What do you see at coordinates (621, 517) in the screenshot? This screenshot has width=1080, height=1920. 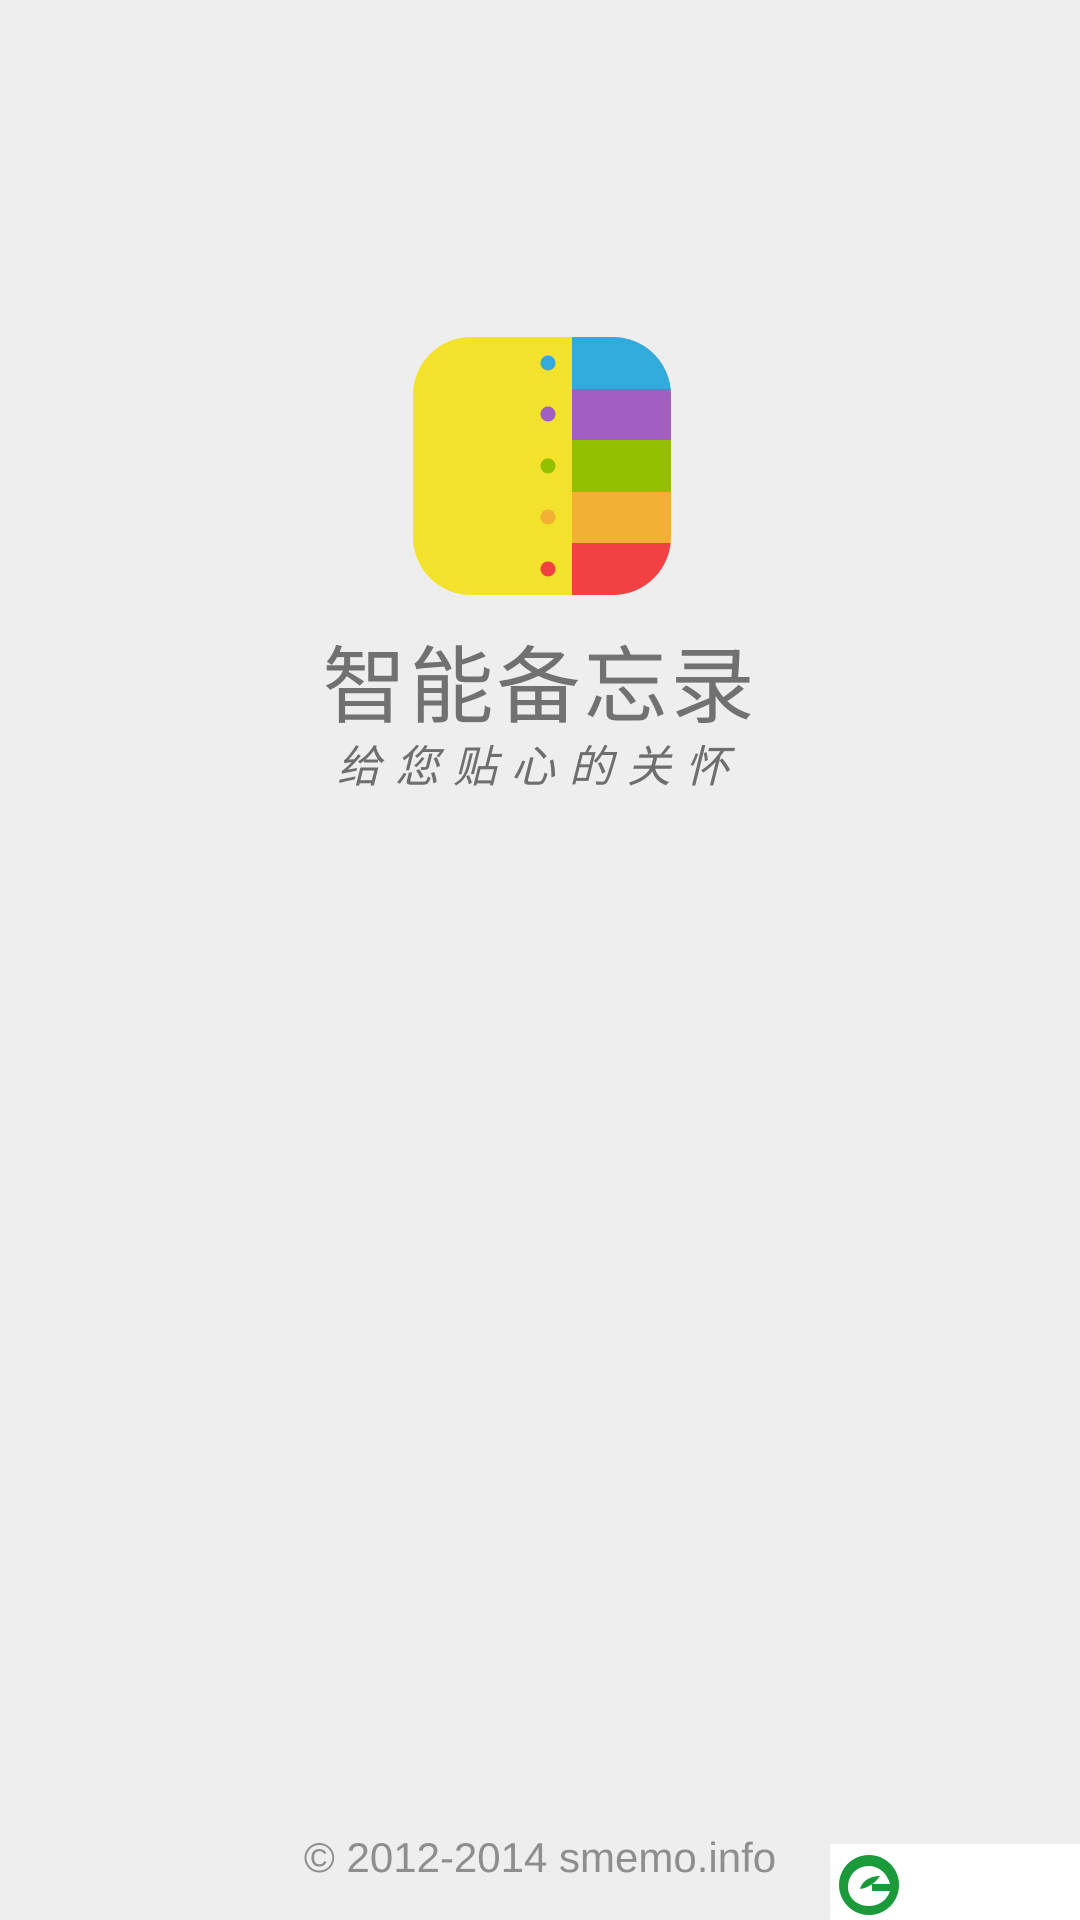 I see `tab-orange` at bounding box center [621, 517].